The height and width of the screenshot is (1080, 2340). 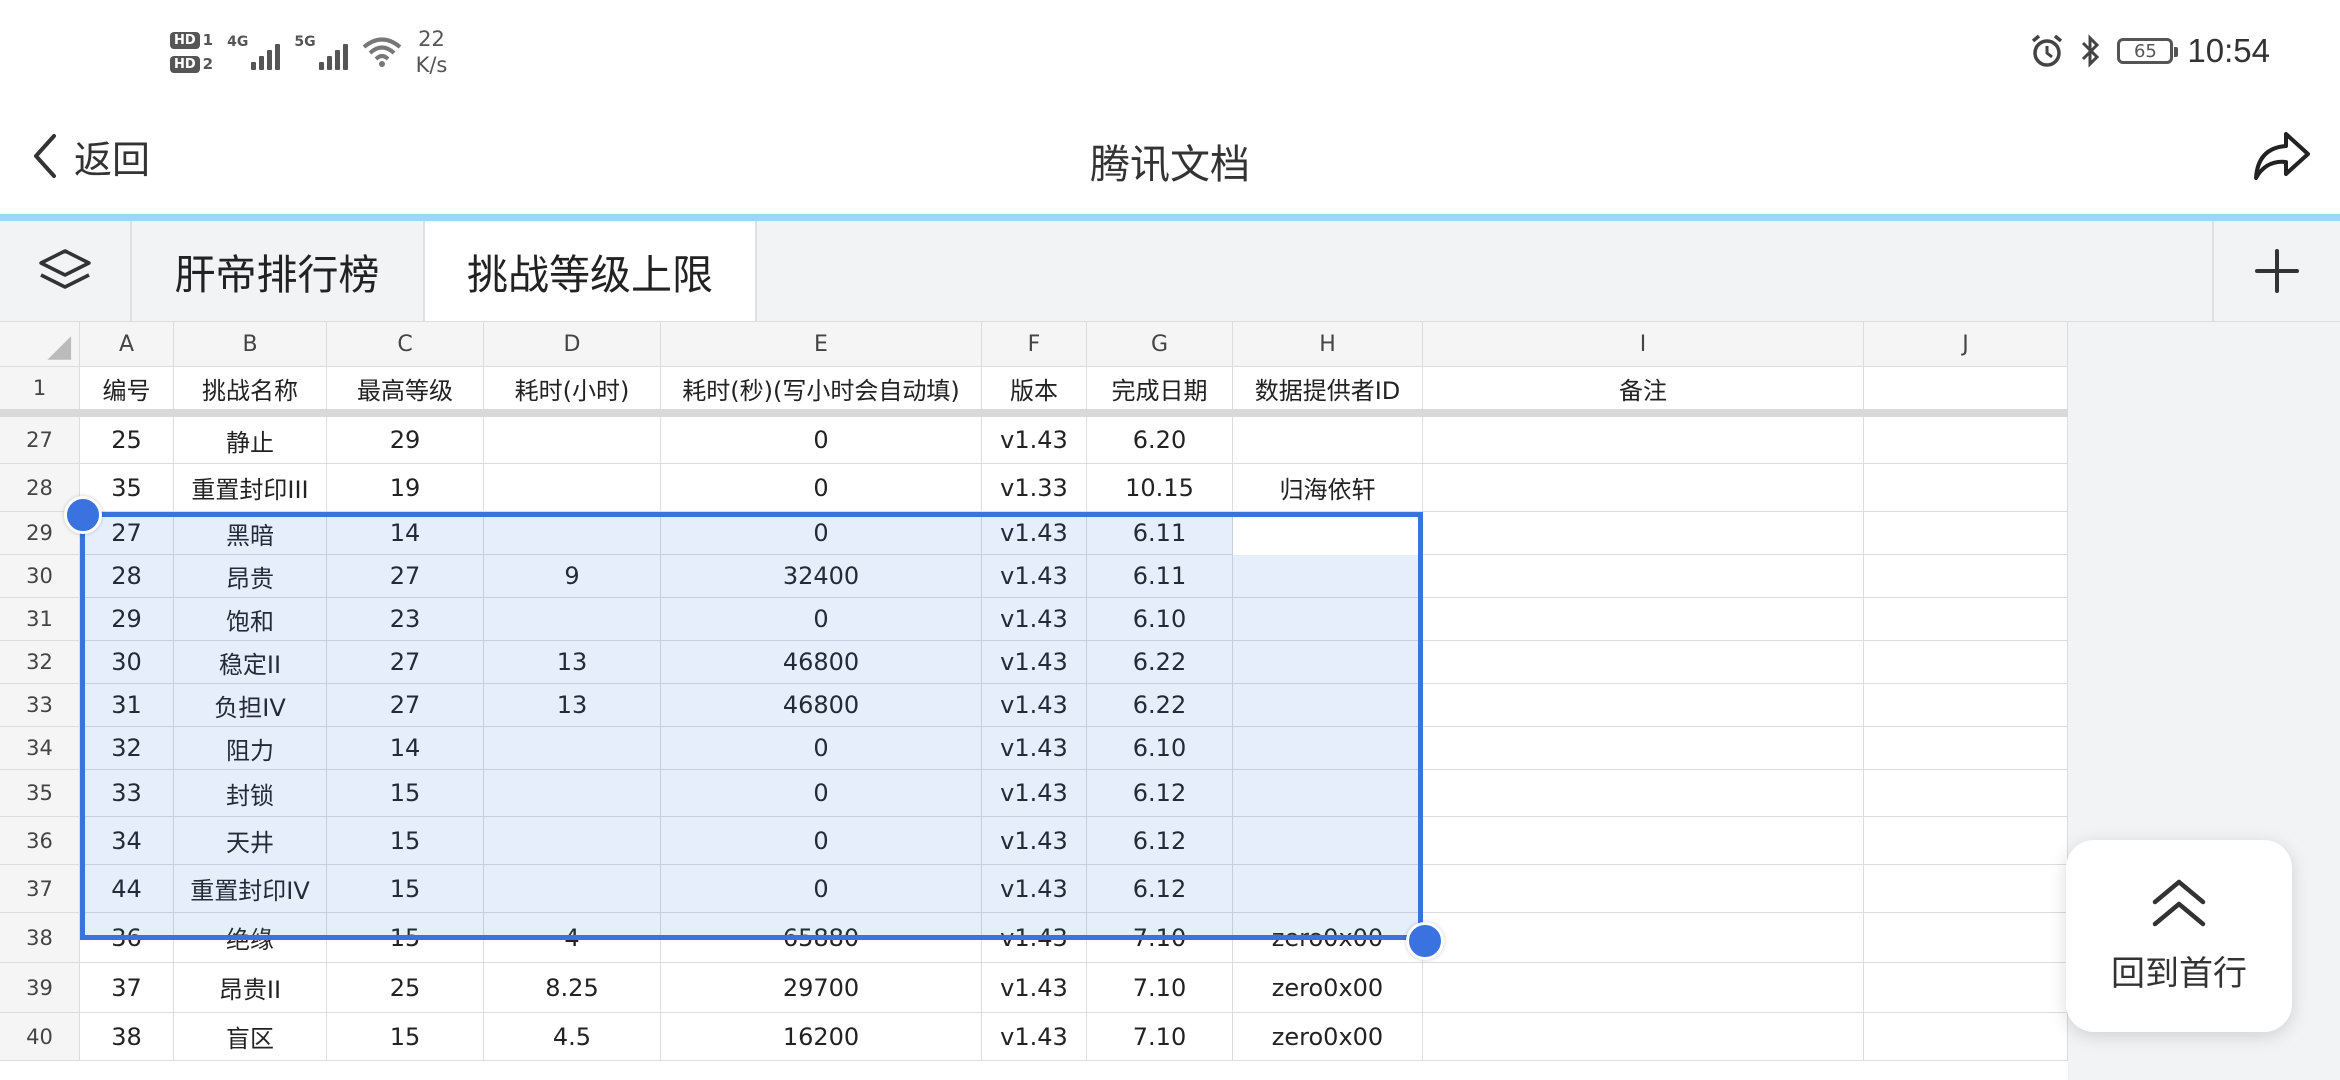 I want to click on table-cell: 38, so click(x=127, y=1037).